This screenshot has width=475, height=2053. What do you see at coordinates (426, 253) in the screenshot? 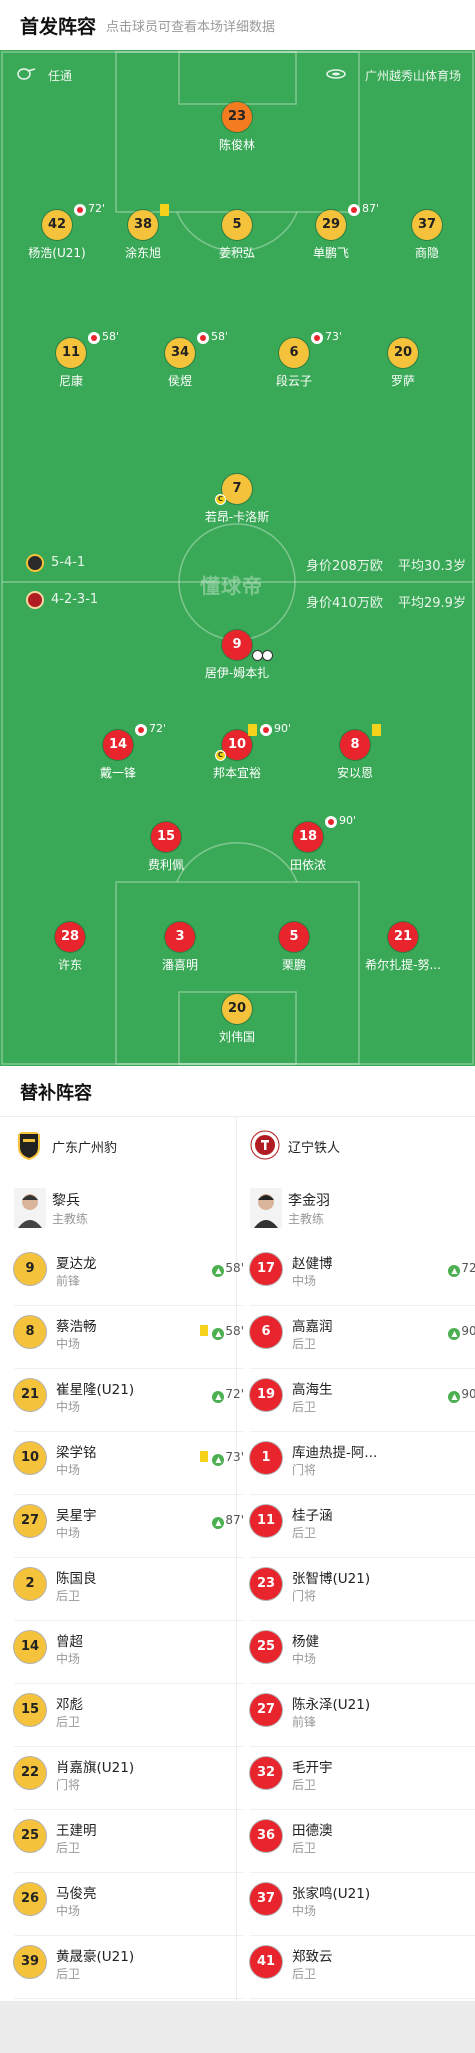
I see `player-name: 商隐` at bounding box center [426, 253].